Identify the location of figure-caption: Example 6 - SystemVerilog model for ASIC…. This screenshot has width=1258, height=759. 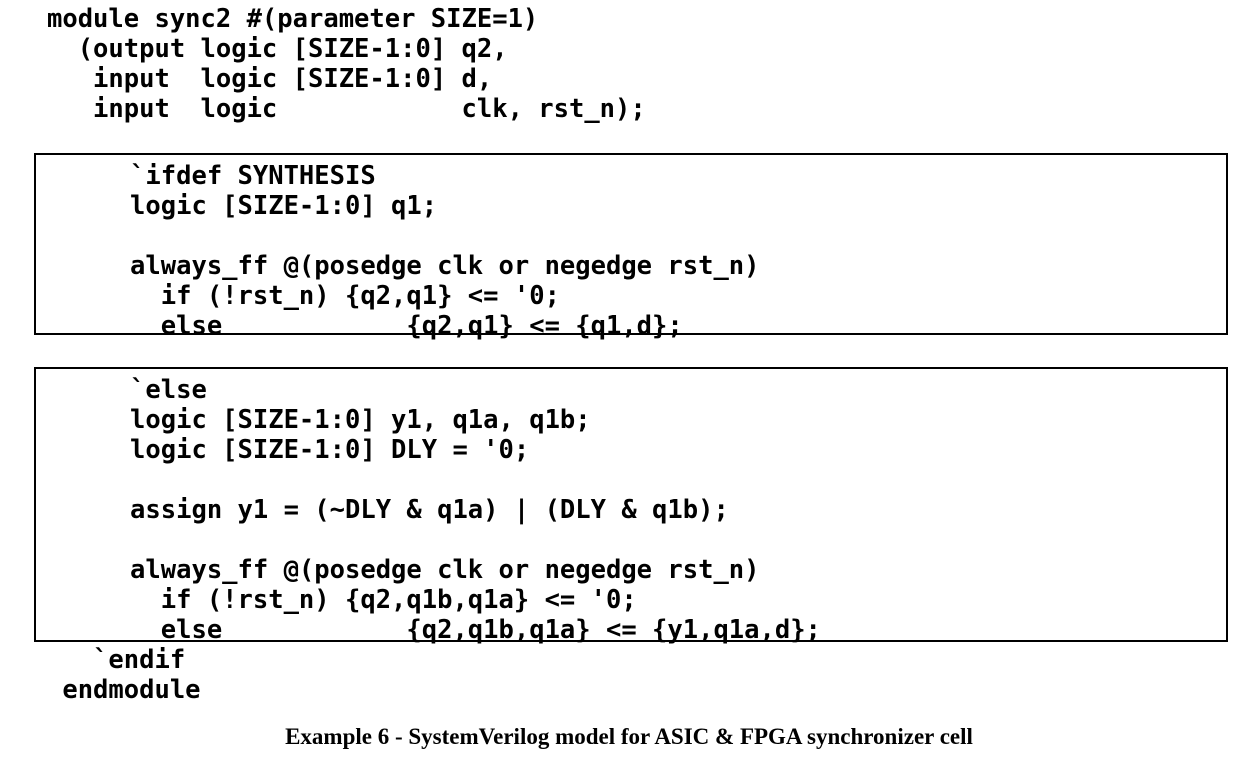
(629, 736).